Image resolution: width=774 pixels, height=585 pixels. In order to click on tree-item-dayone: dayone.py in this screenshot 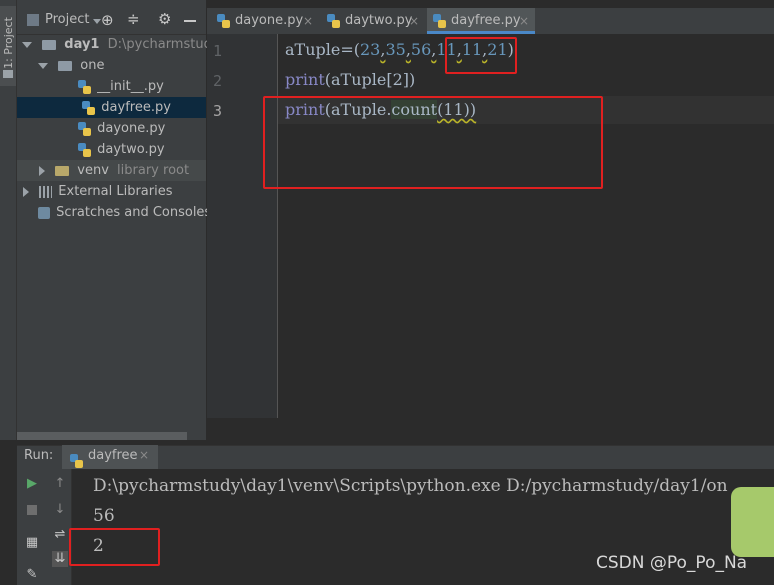, I will do `click(142, 128)`.